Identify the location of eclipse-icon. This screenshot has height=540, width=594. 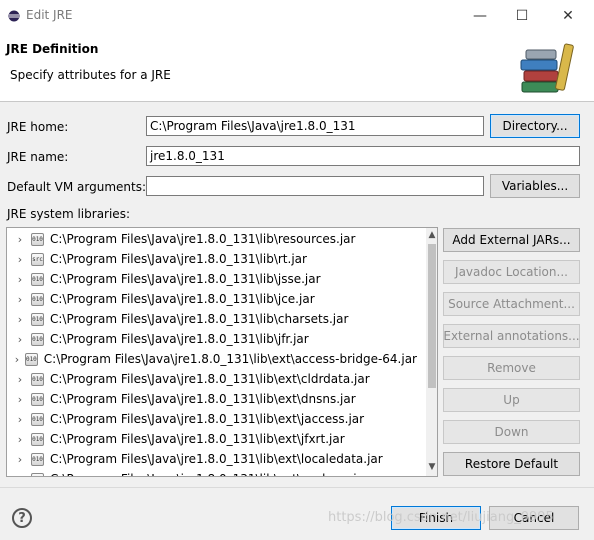
(14, 16).